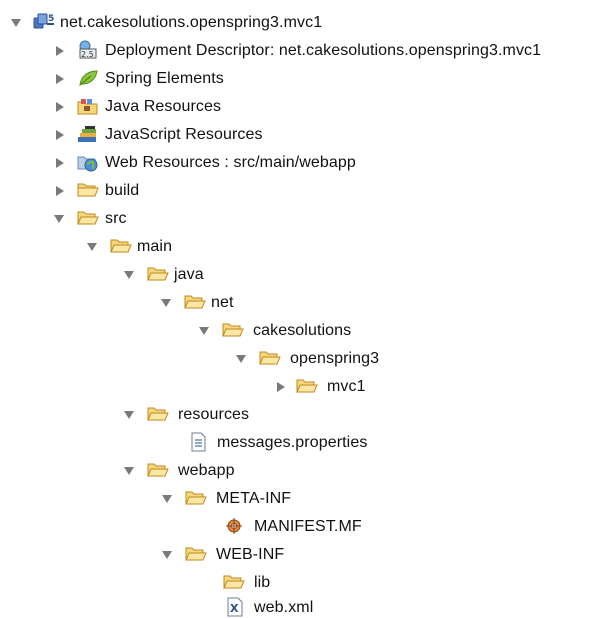 Image resolution: width=616 pixels, height=619 pixels. What do you see at coordinates (308, 583) in the screenshot?
I see `tree-item-lib: lib` at bounding box center [308, 583].